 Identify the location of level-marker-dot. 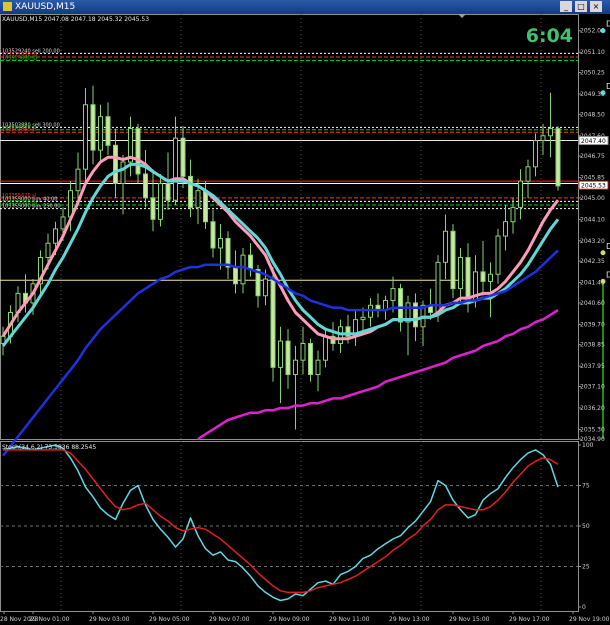
(603, 253).